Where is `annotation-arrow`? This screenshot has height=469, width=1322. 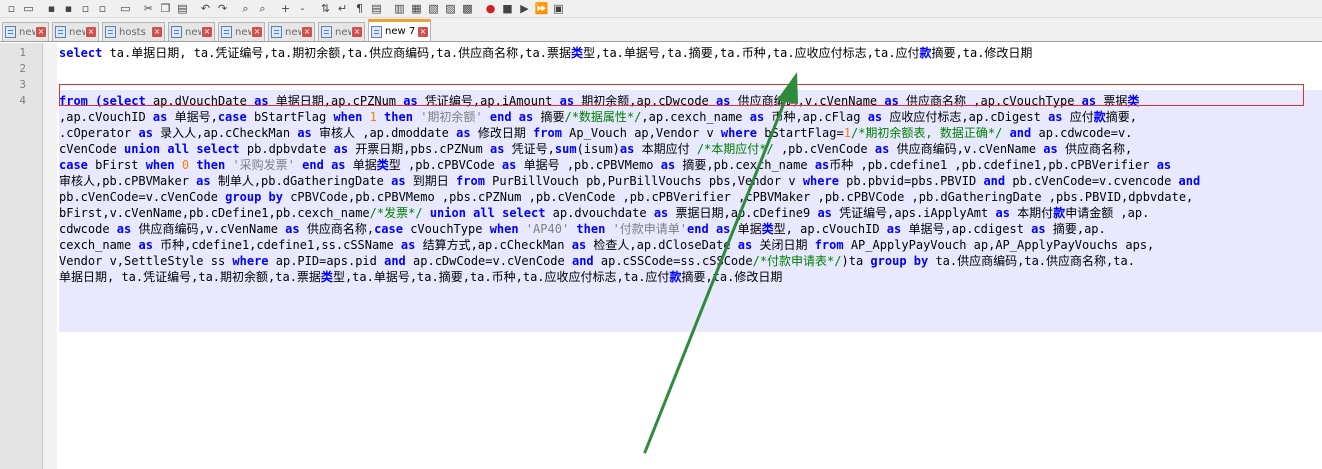 annotation-arrow is located at coordinates (720, 263).